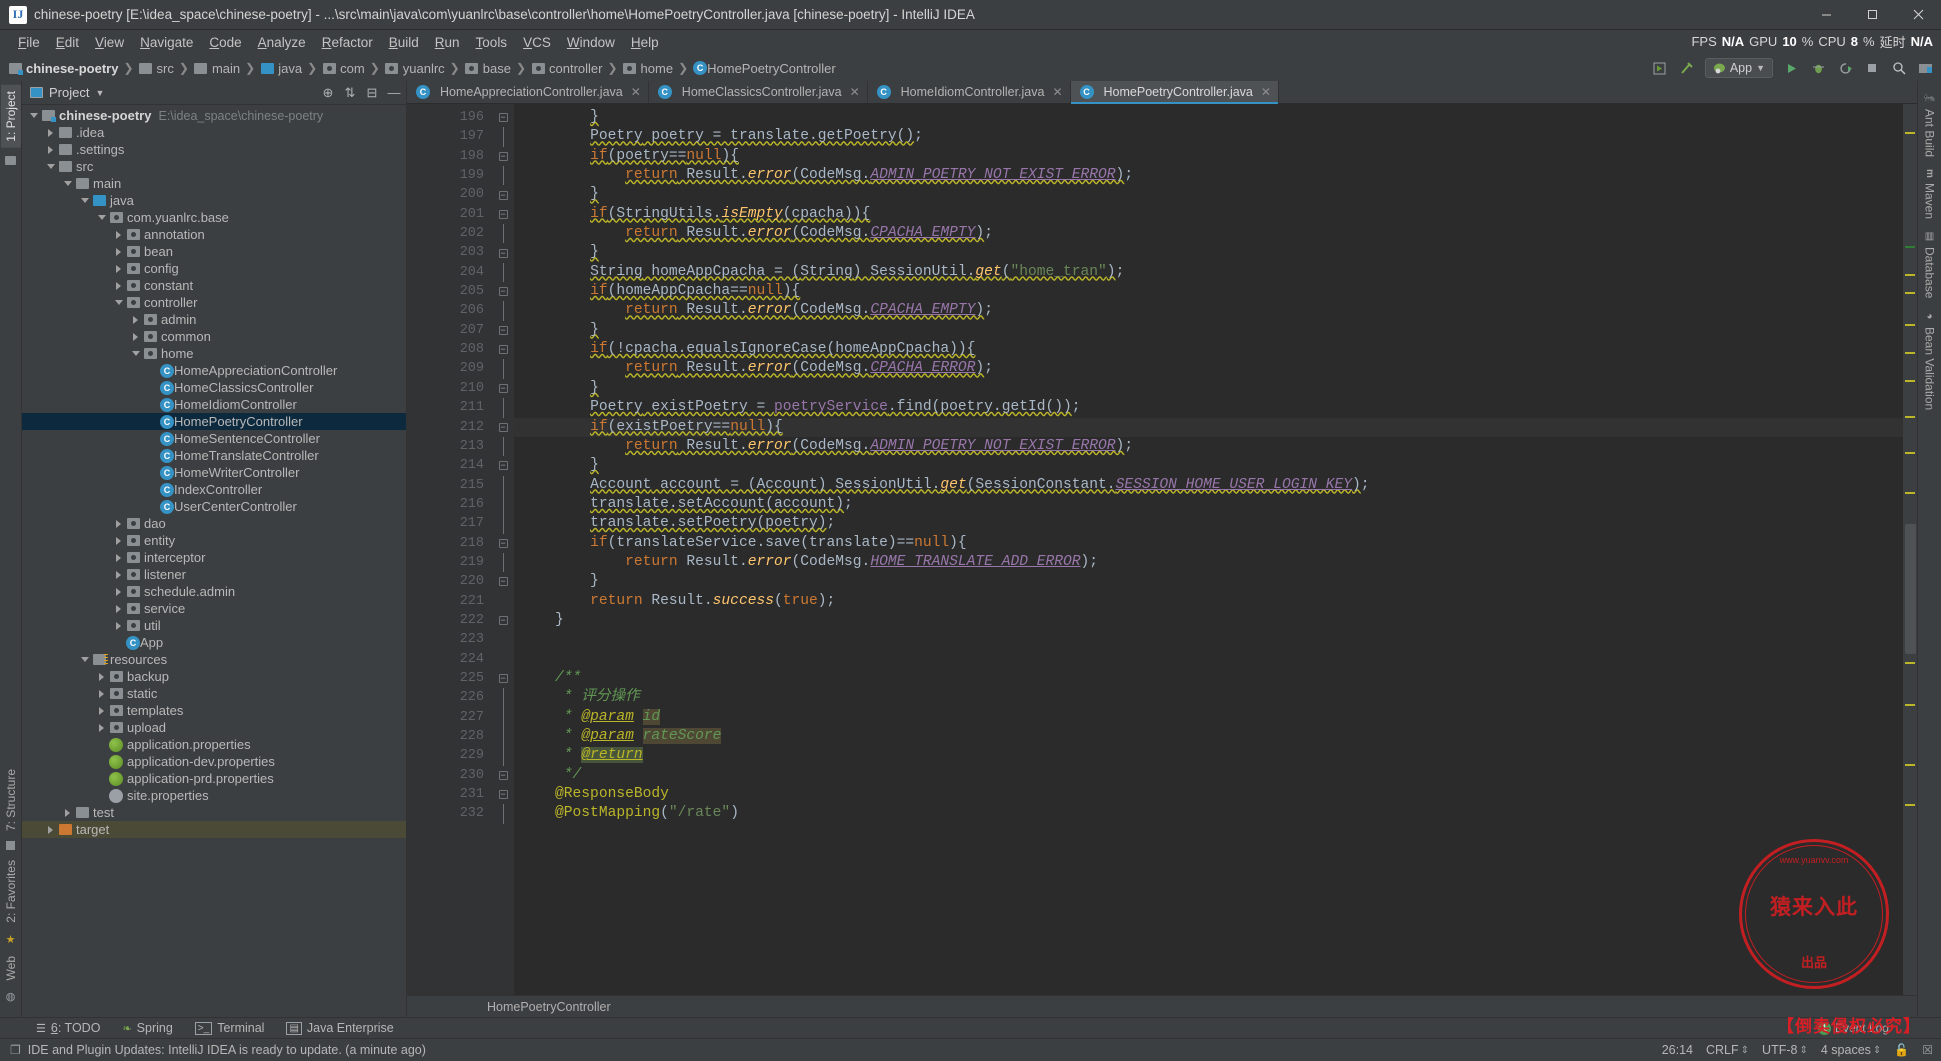  I want to click on tree-node-admin: admin, so click(214, 319).